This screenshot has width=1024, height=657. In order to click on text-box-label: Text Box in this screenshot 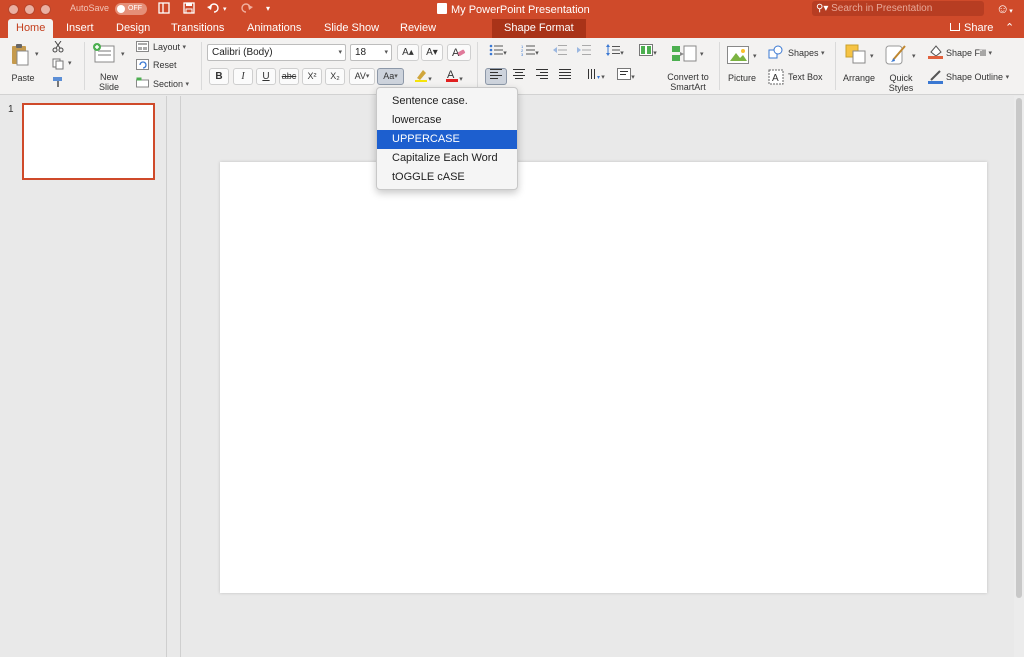, I will do `click(805, 77)`.